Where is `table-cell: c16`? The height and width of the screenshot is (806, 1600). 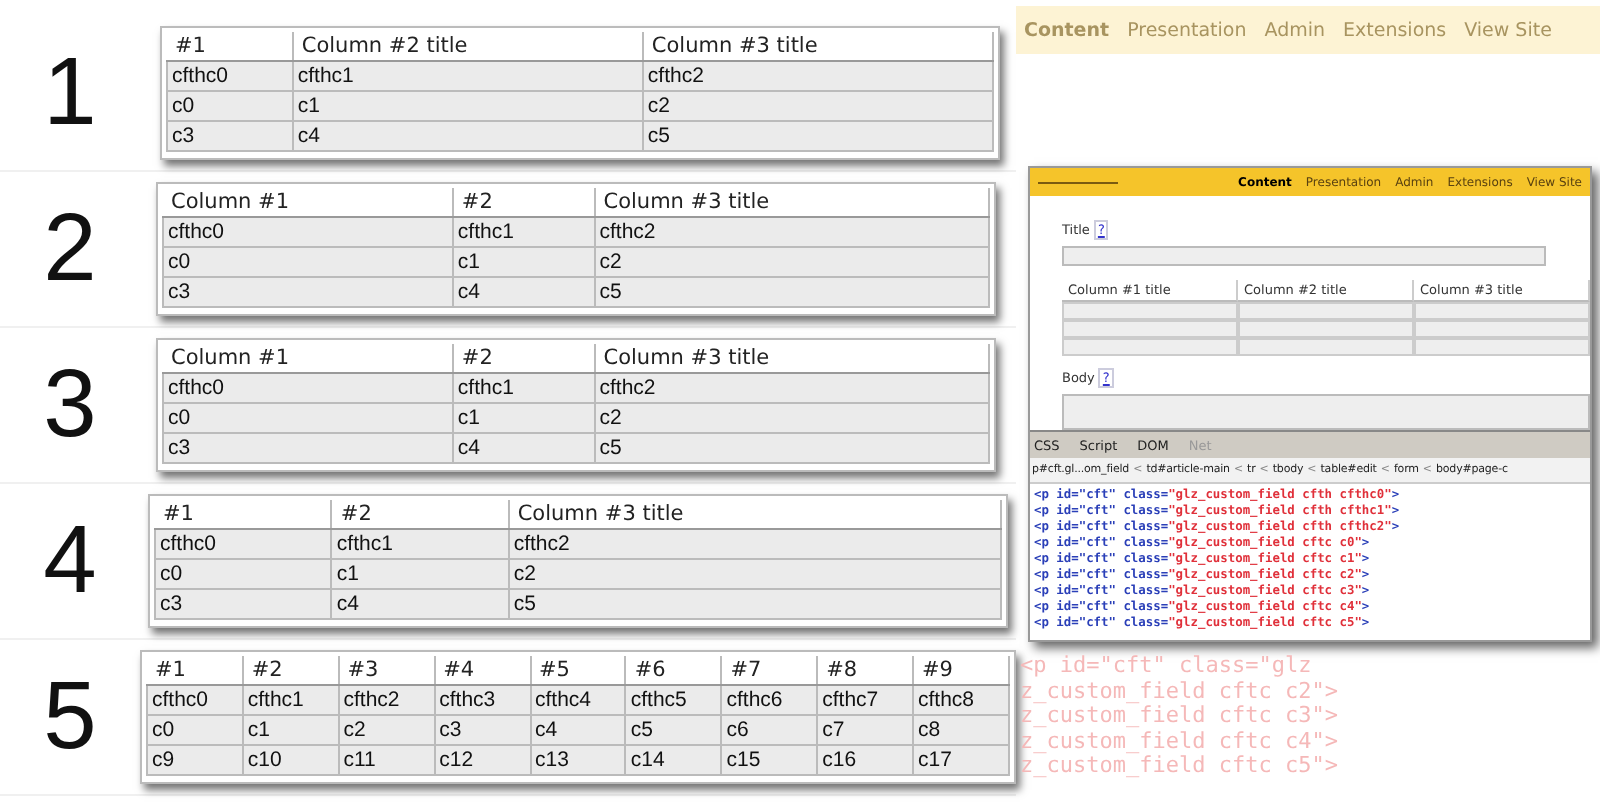
table-cell: c16 is located at coordinates (865, 760).